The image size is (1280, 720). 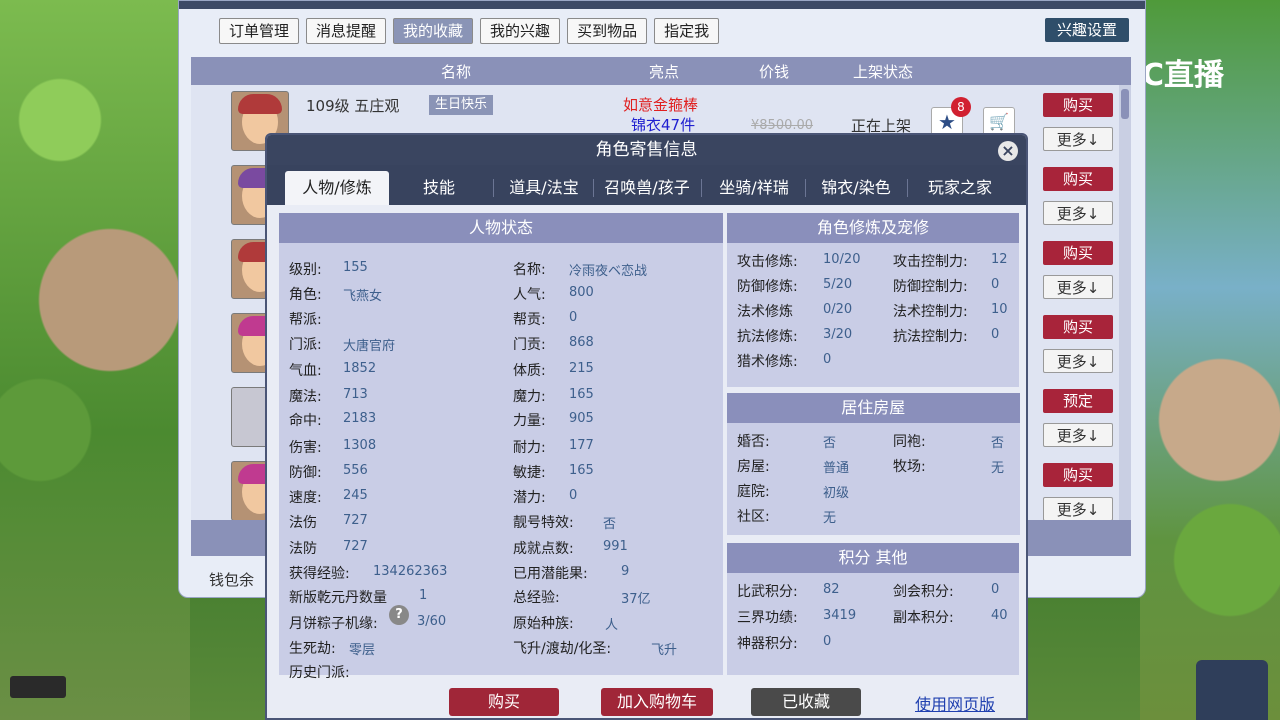 What do you see at coordinates (529, 270) in the screenshot?
I see `stat-label: 名称:` at bounding box center [529, 270].